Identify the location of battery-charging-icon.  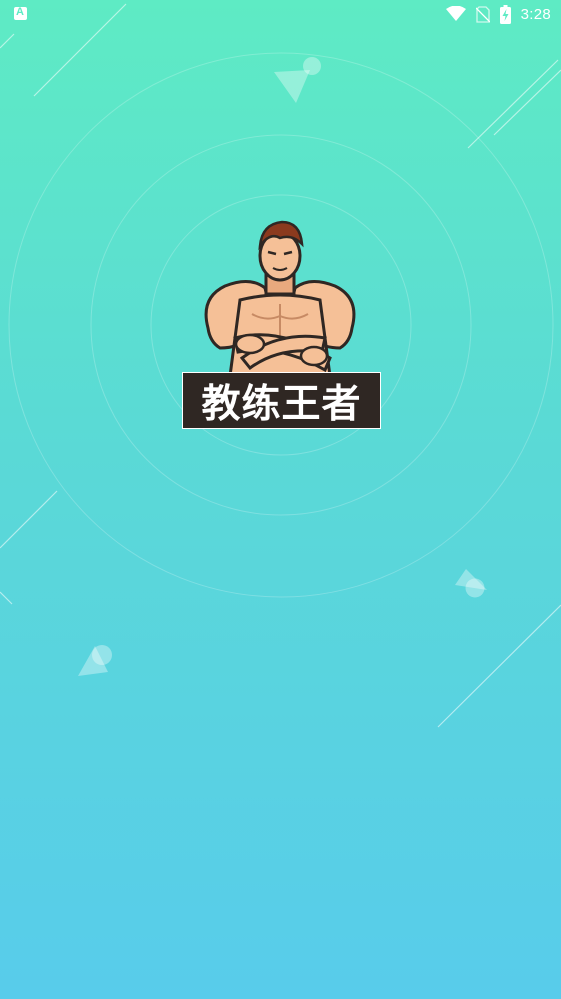
(505, 14).